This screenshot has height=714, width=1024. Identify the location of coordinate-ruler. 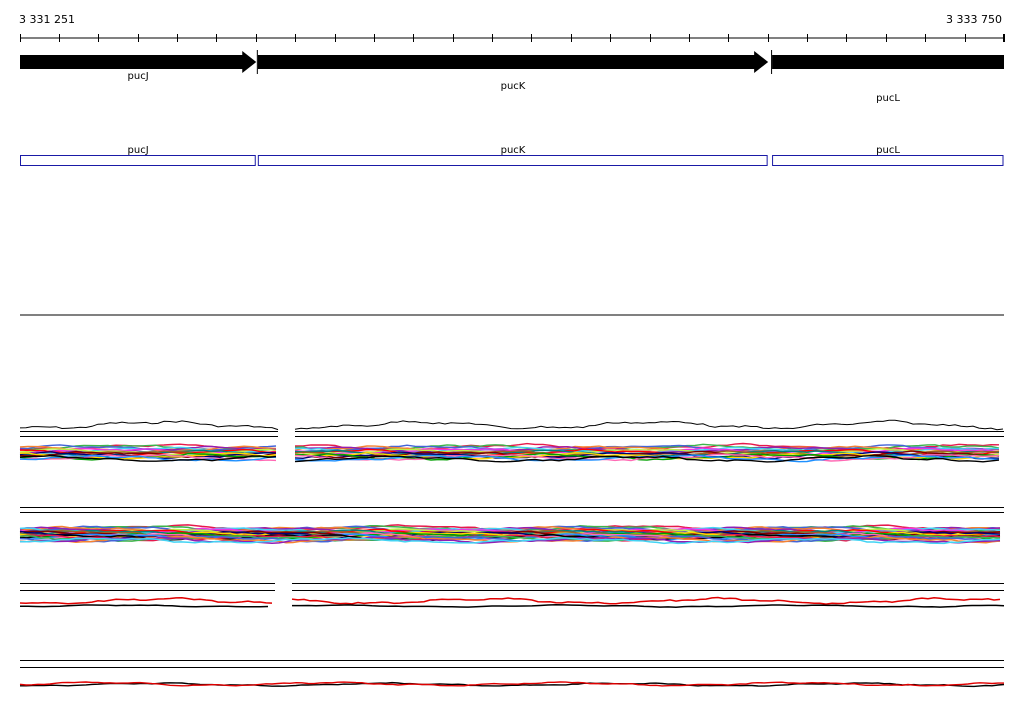
(512, 38).